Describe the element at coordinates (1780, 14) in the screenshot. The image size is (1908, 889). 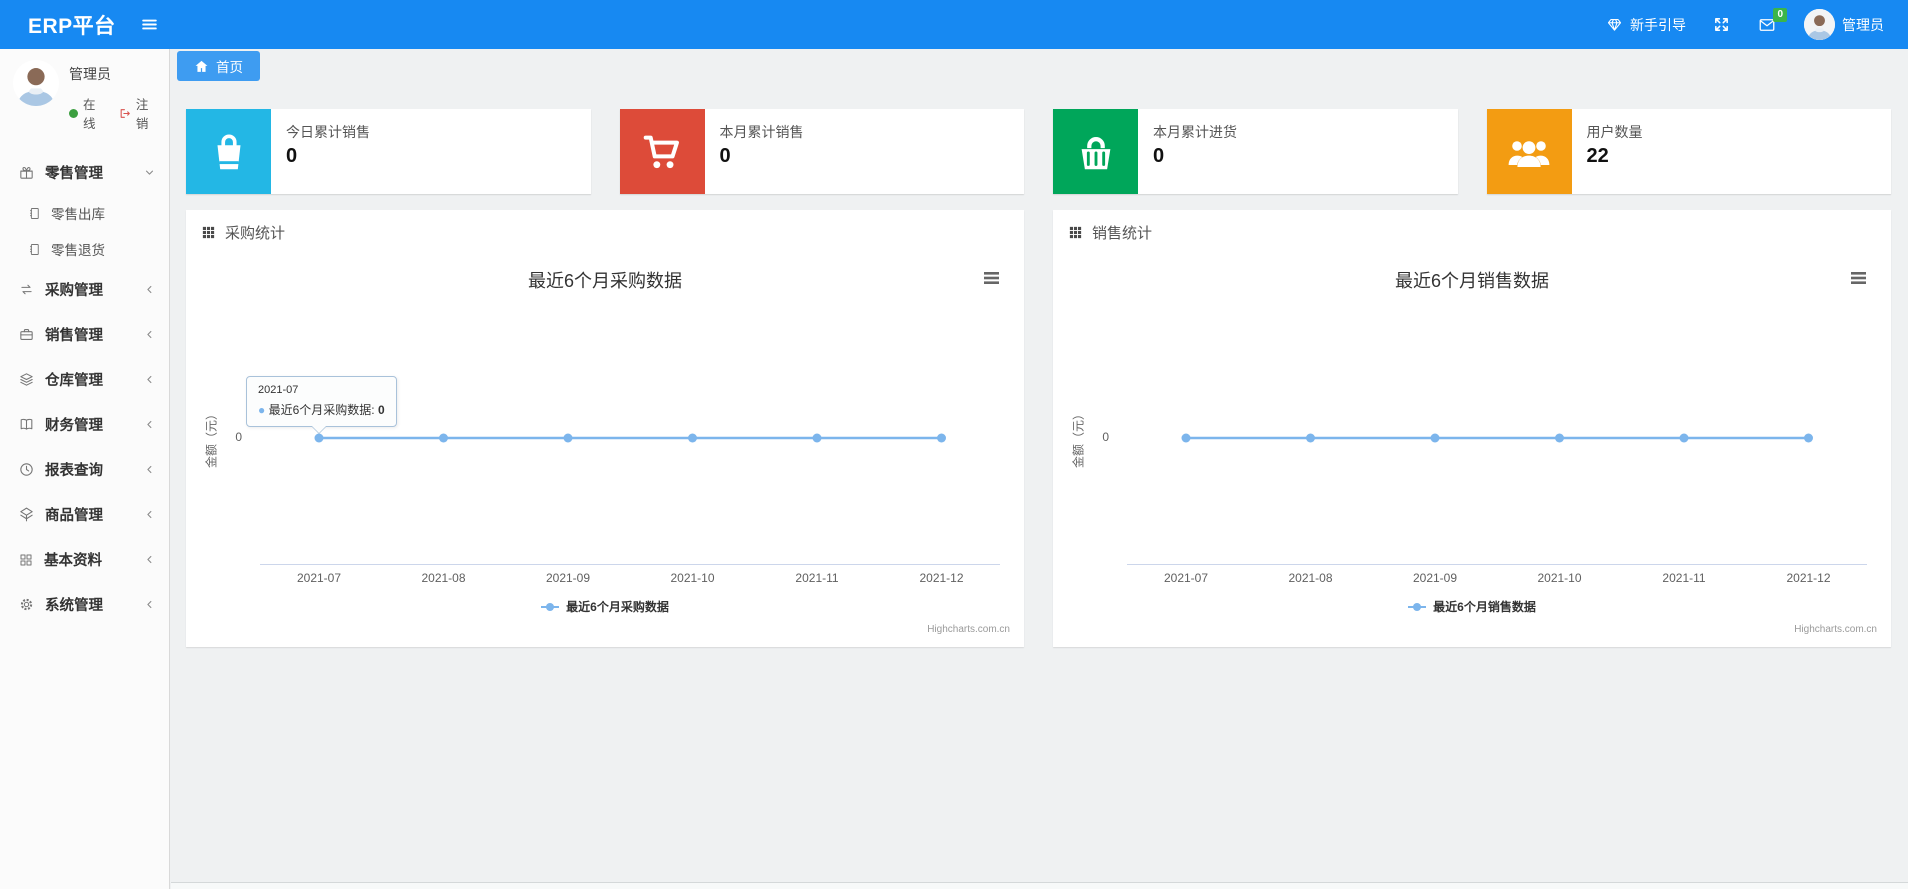
I see `message-count-badge: 0` at that location.